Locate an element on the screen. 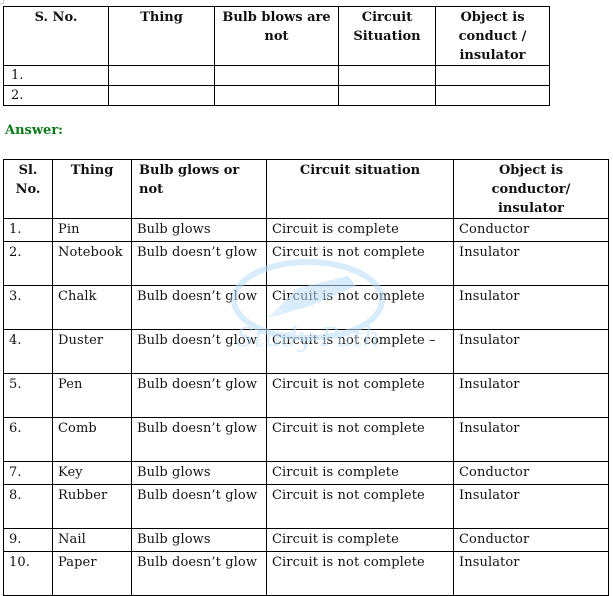 This screenshot has height=596, width=613. header-circuit-situation: Circuit situation is located at coordinates (360, 189).